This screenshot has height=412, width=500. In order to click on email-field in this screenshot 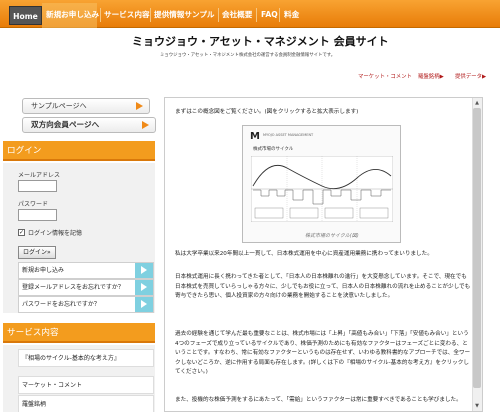, I will do `click(37, 186)`.